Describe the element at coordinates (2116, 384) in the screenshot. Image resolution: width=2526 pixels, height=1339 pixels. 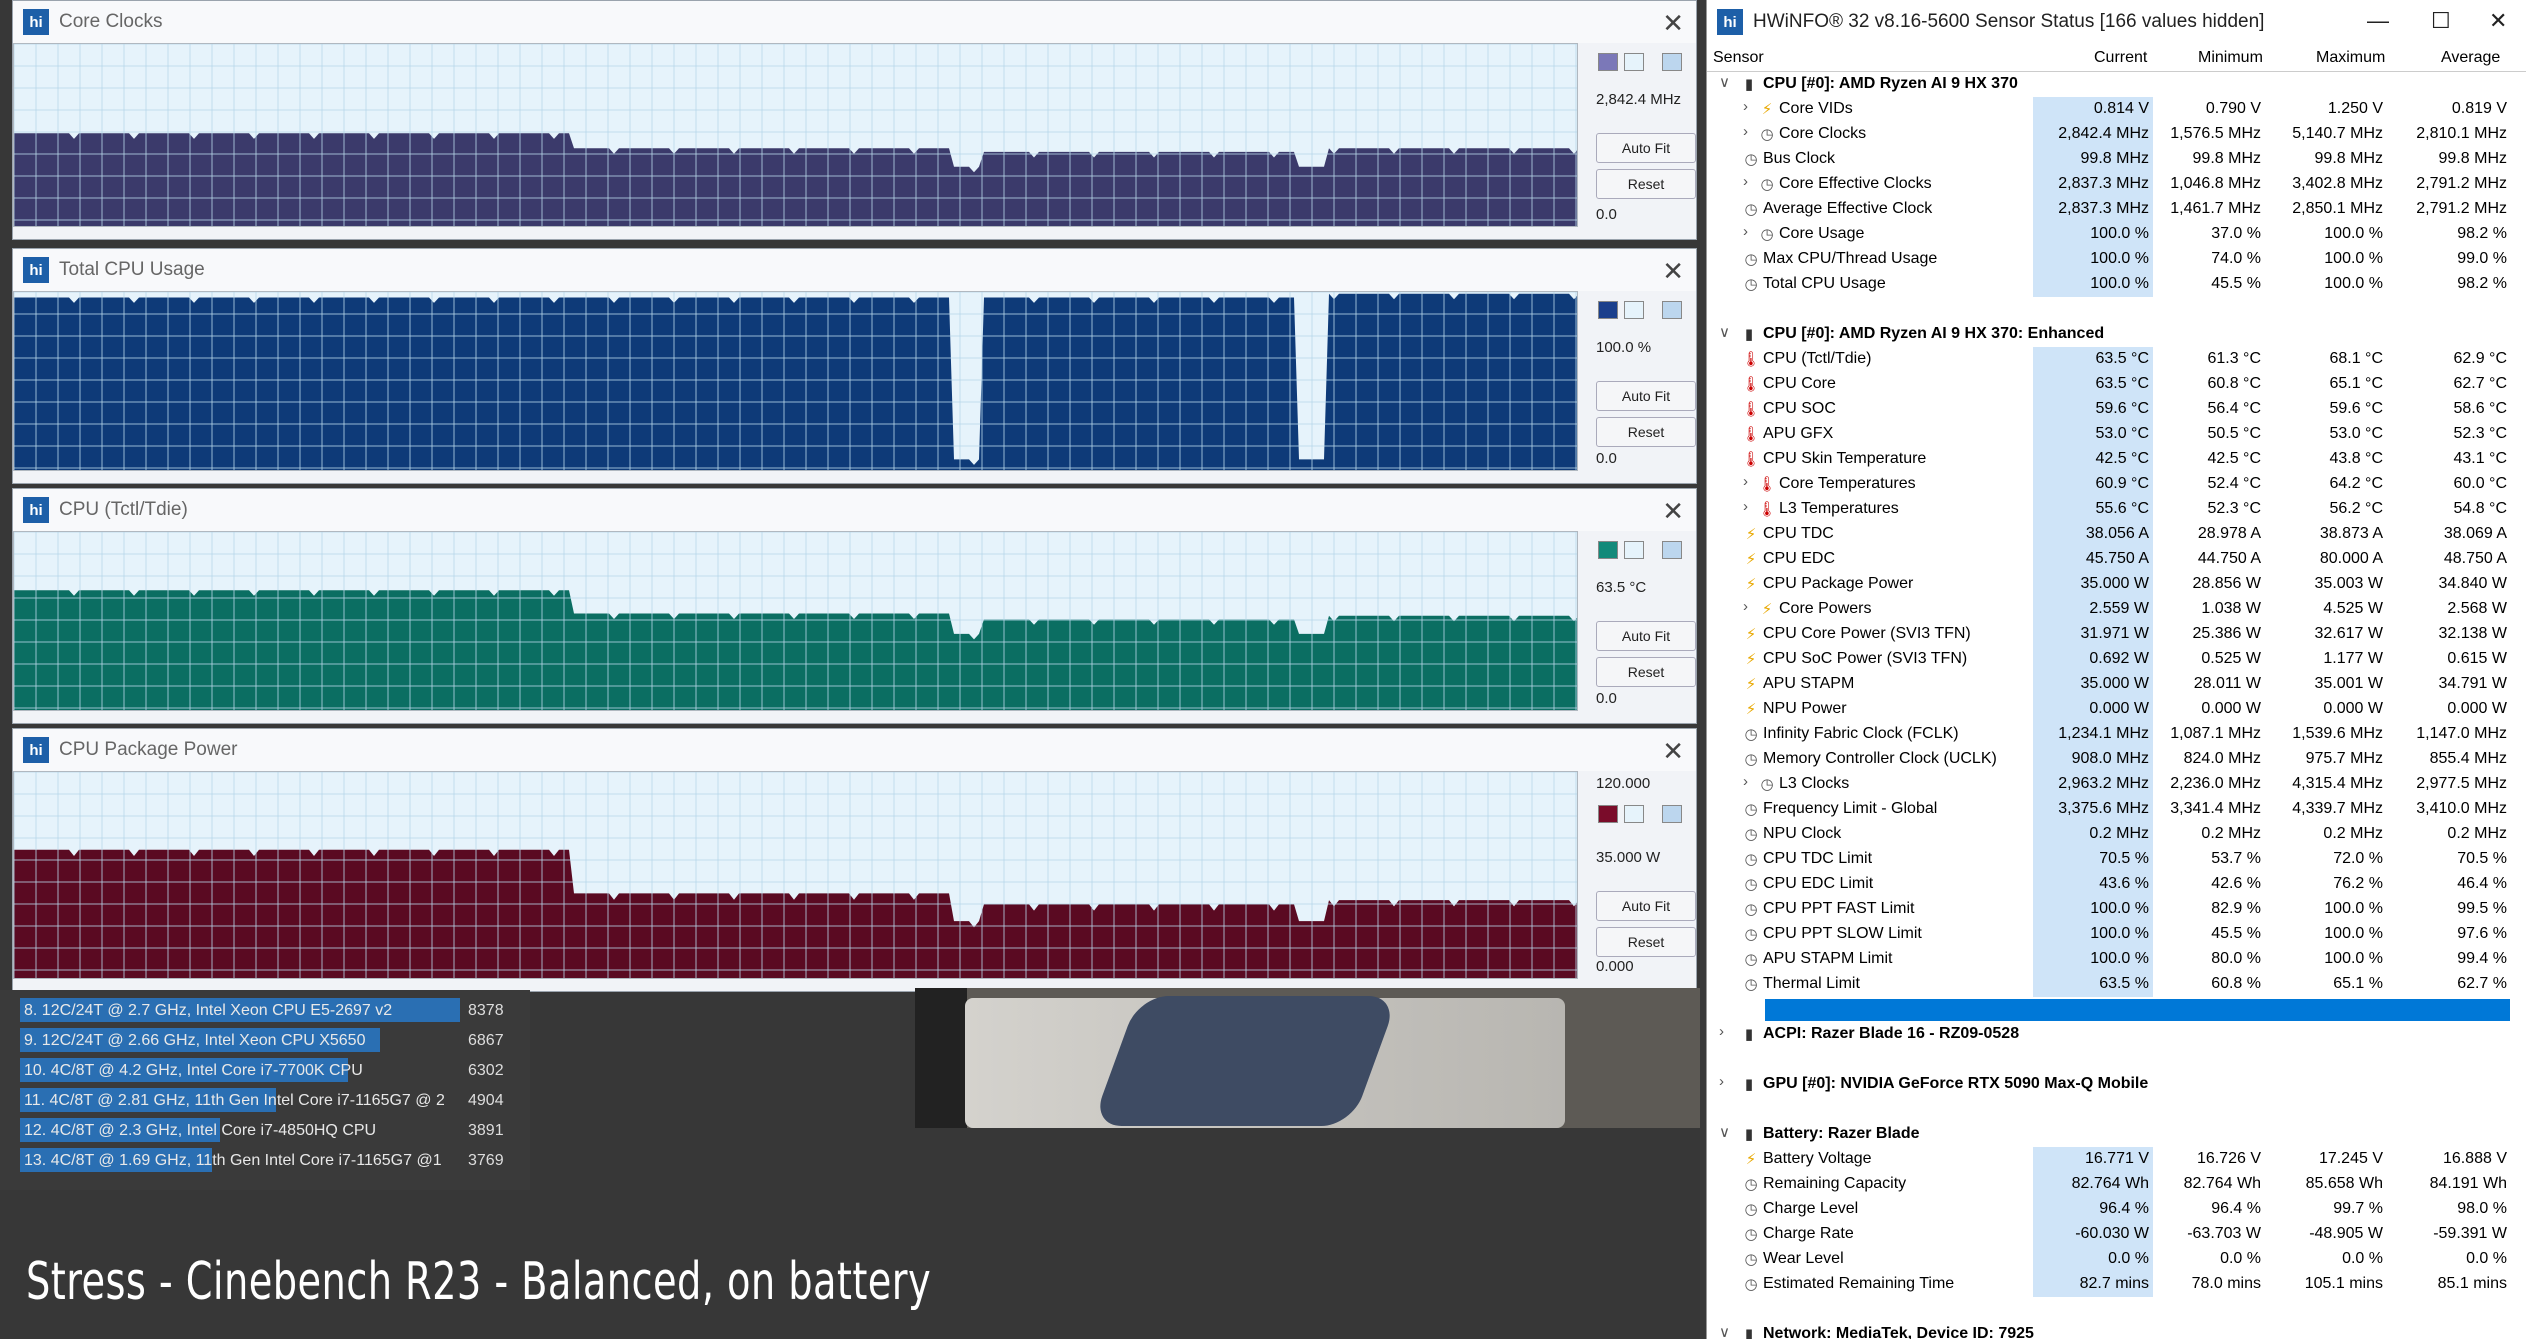
I see `sensor-row: 🌡 CPU Core 63.5 °C 60.8 °C 65.1 °C 62.7 °C` at that location.